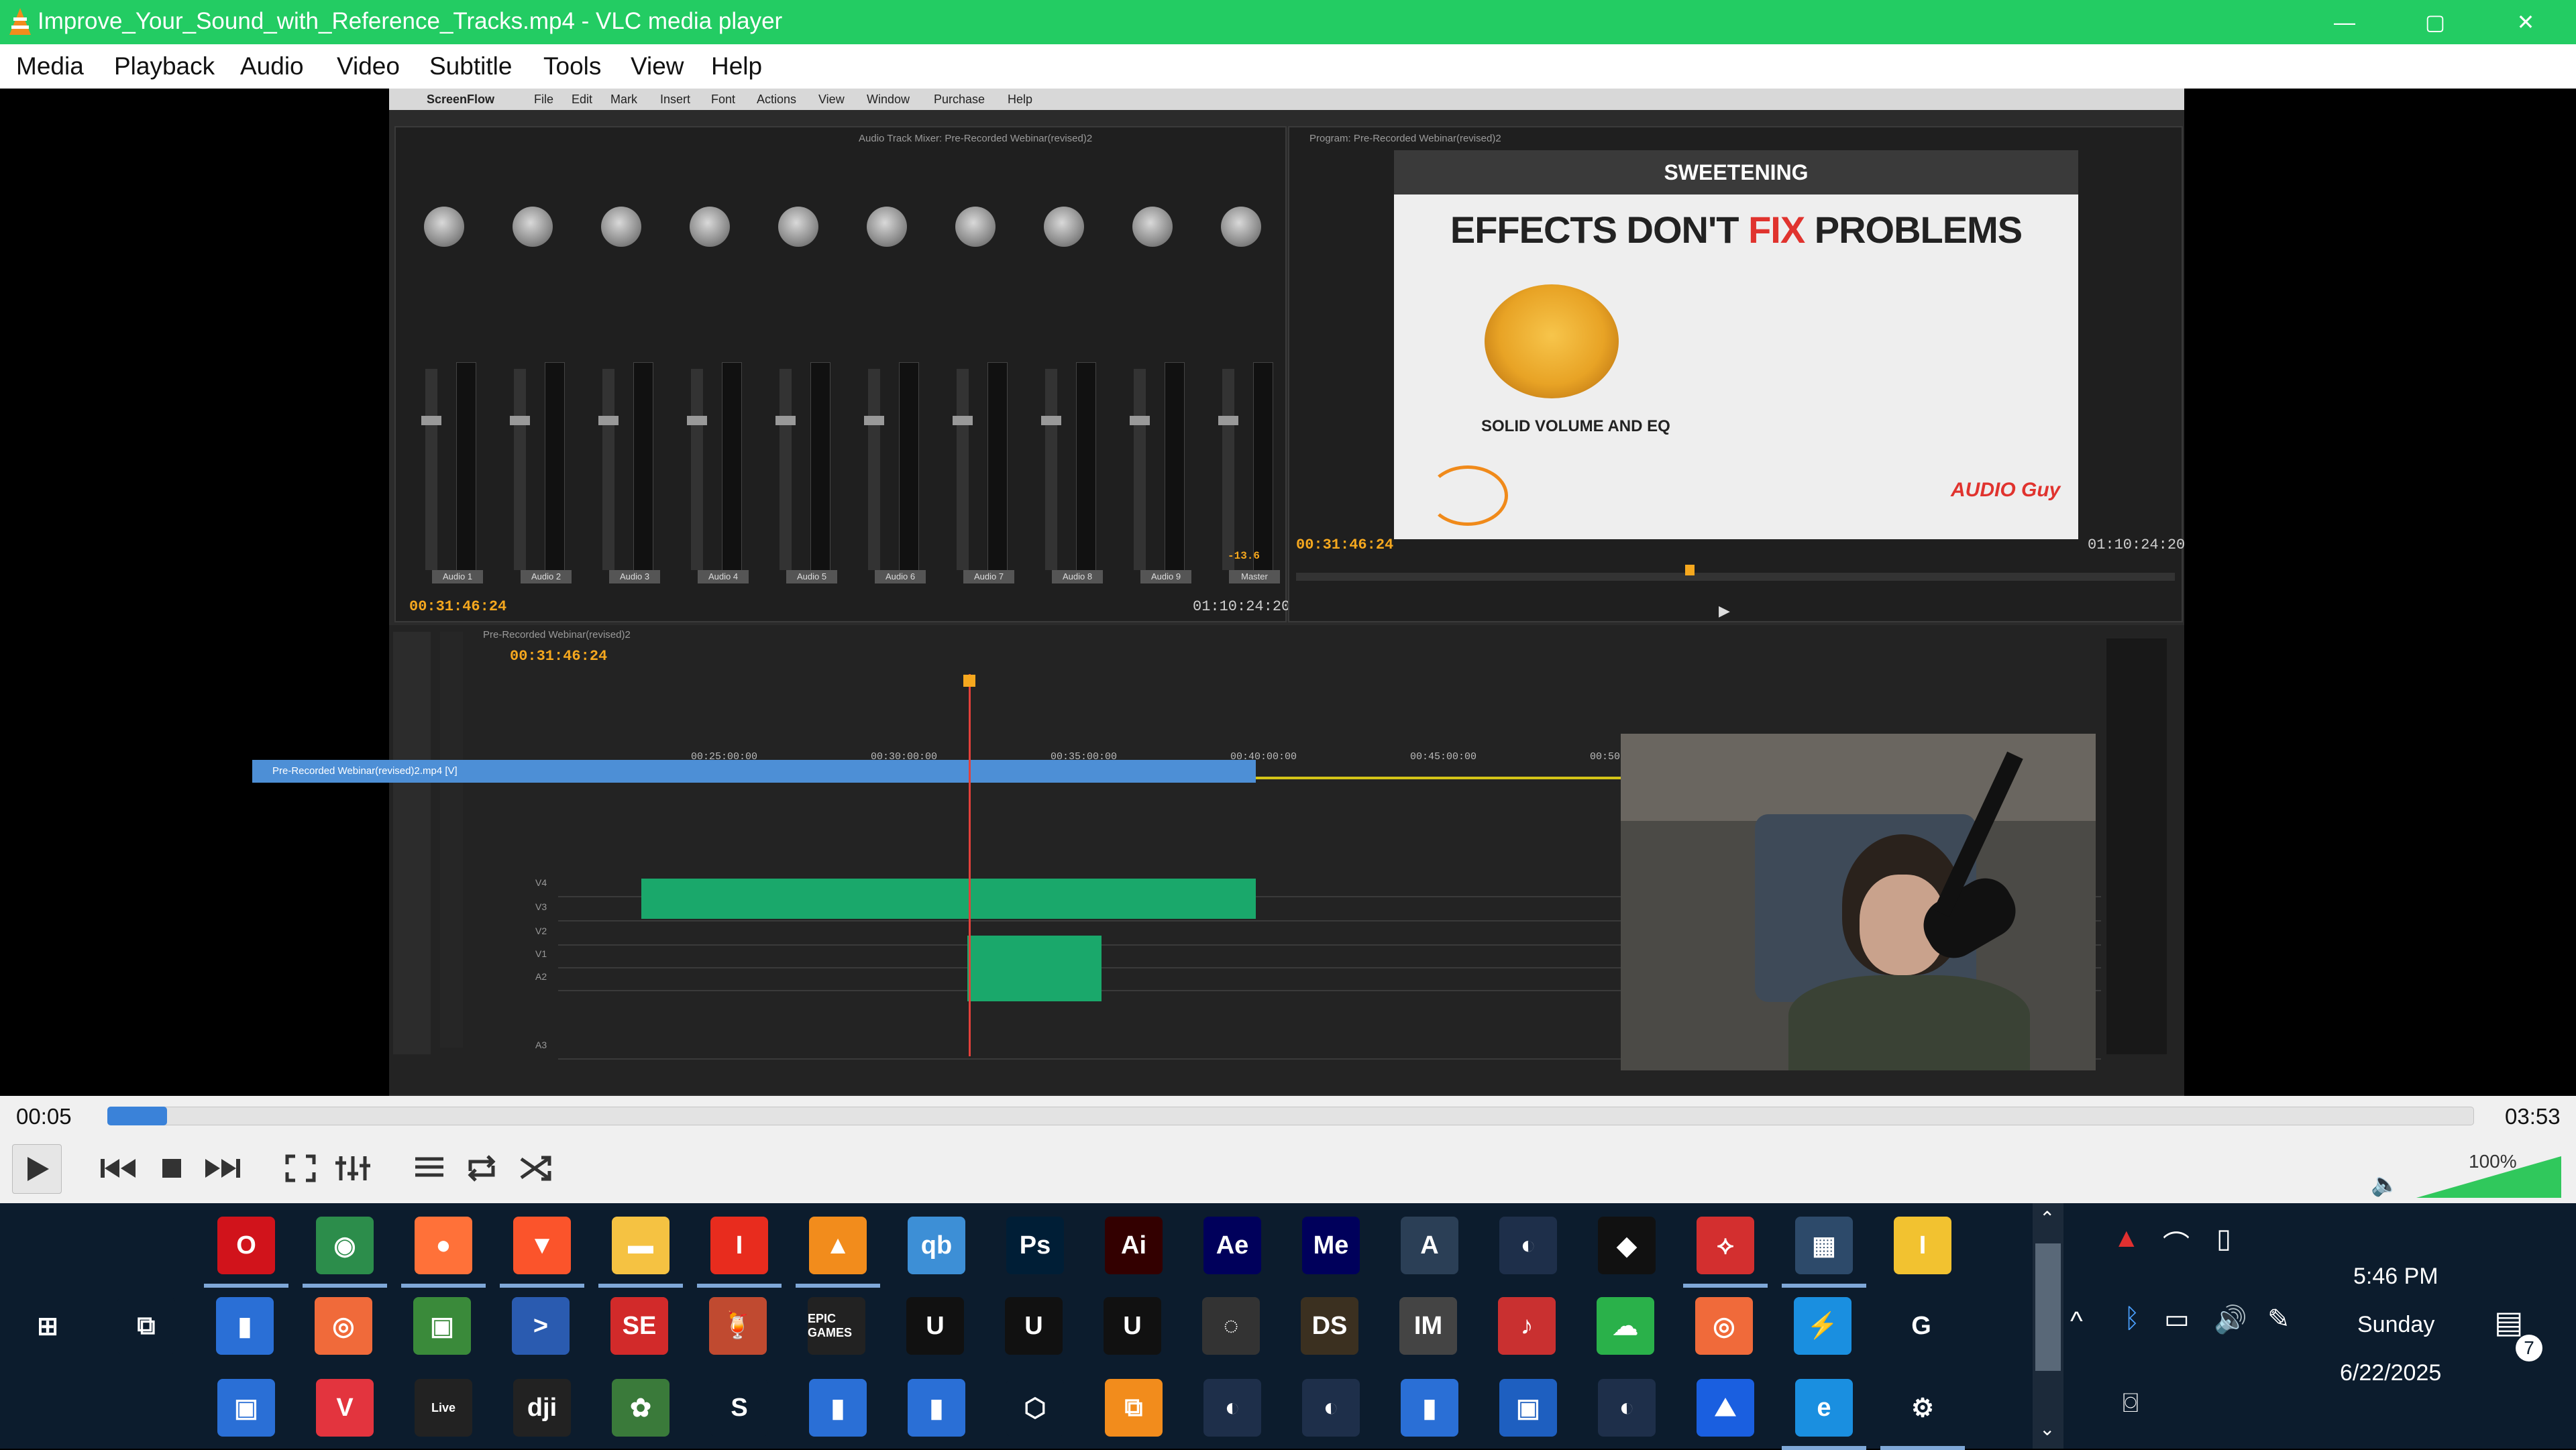 Image resolution: width=2576 pixels, height=1450 pixels. Describe the element at coordinates (1724, 611) in the screenshot. I see `program-play-button: ▶` at that location.